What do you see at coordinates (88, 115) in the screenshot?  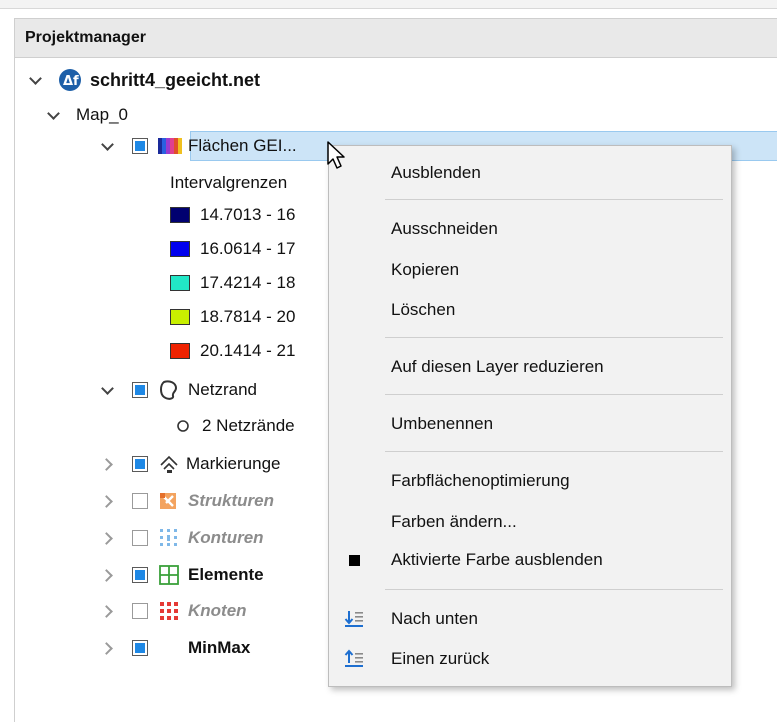 I see `tree-item-map: Map_0` at bounding box center [88, 115].